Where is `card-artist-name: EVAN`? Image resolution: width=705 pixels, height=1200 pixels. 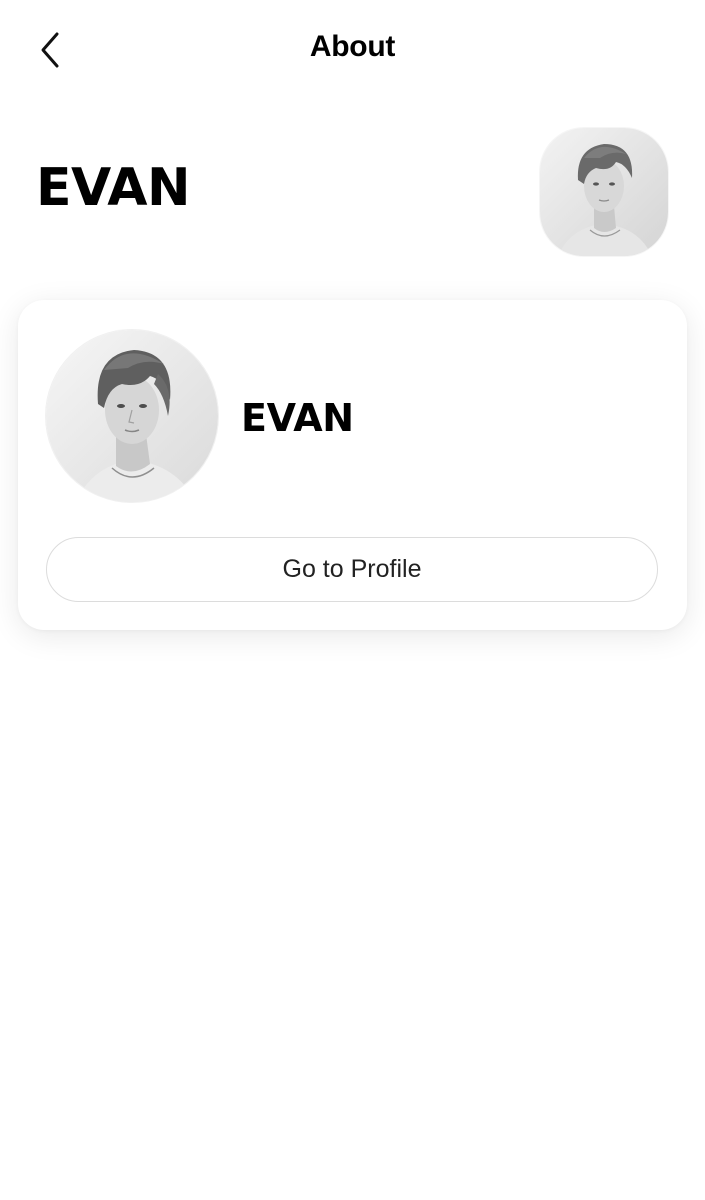 card-artist-name: EVAN is located at coordinates (297, 418).